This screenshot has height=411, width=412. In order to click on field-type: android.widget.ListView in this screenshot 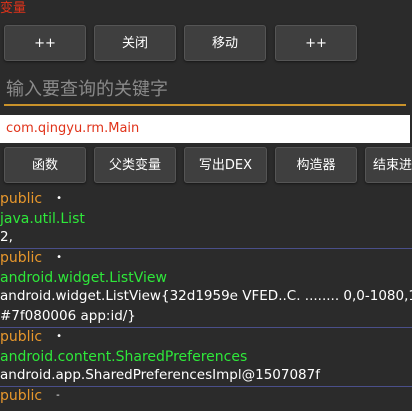, I will do `click(83, 278)`.